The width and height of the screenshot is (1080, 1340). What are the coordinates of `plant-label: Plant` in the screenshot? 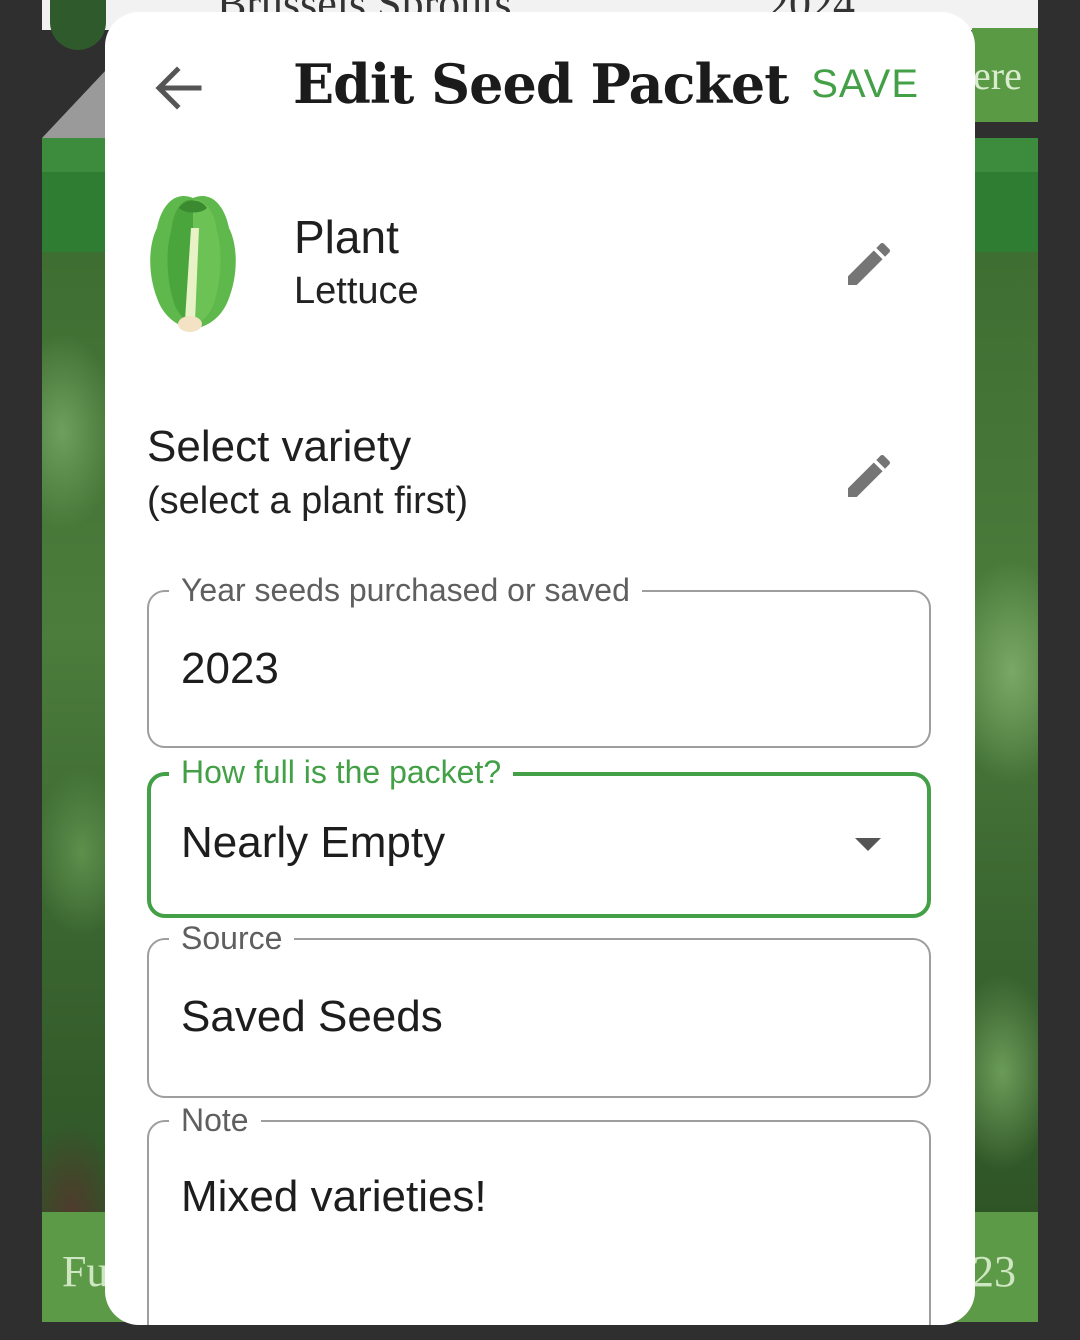 It's located at (346, 237).